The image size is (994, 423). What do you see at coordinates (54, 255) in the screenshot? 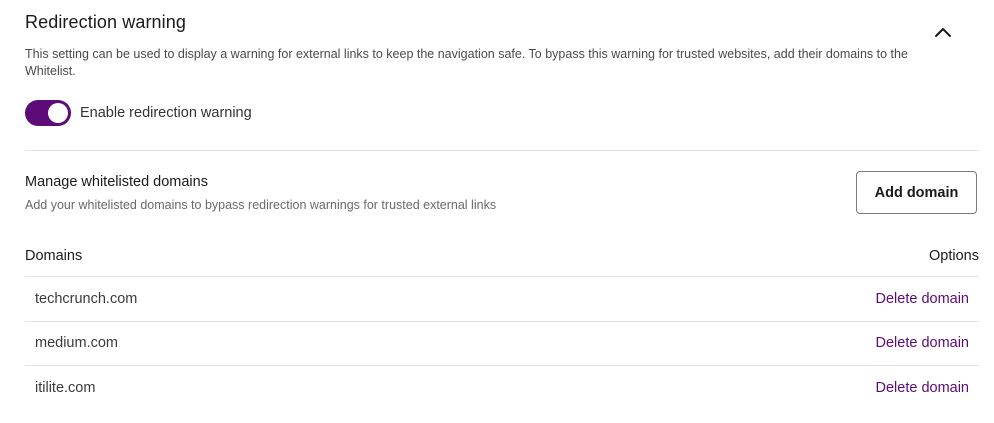
I see `header-domains: Domains` at bounding box center [54, 255].